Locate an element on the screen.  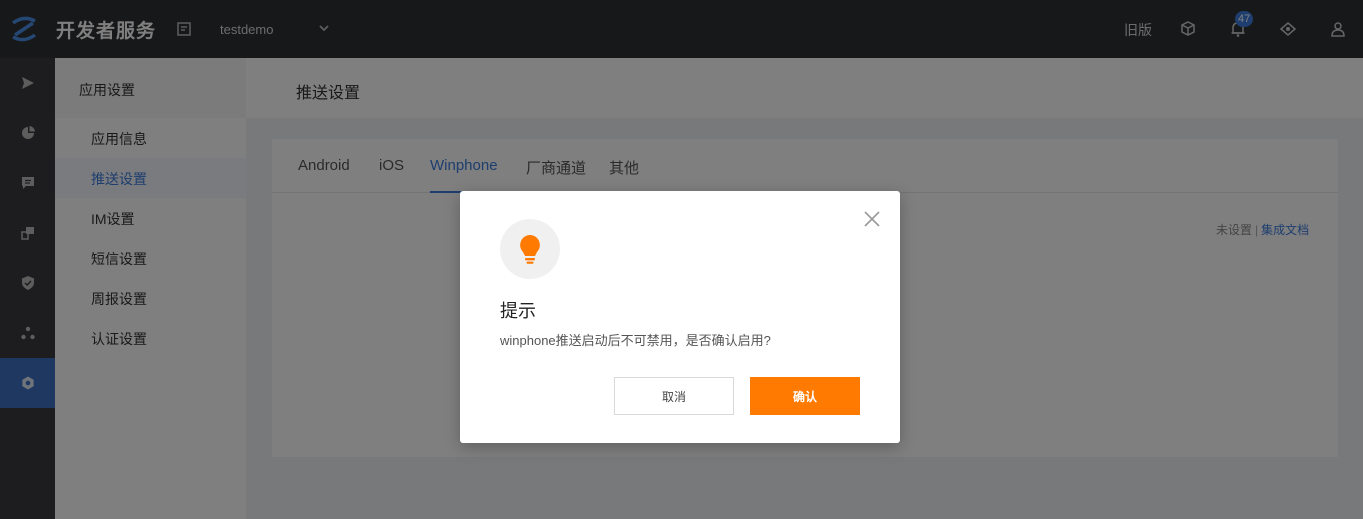
lightbulb-icon is located at coordinates (530, 249).